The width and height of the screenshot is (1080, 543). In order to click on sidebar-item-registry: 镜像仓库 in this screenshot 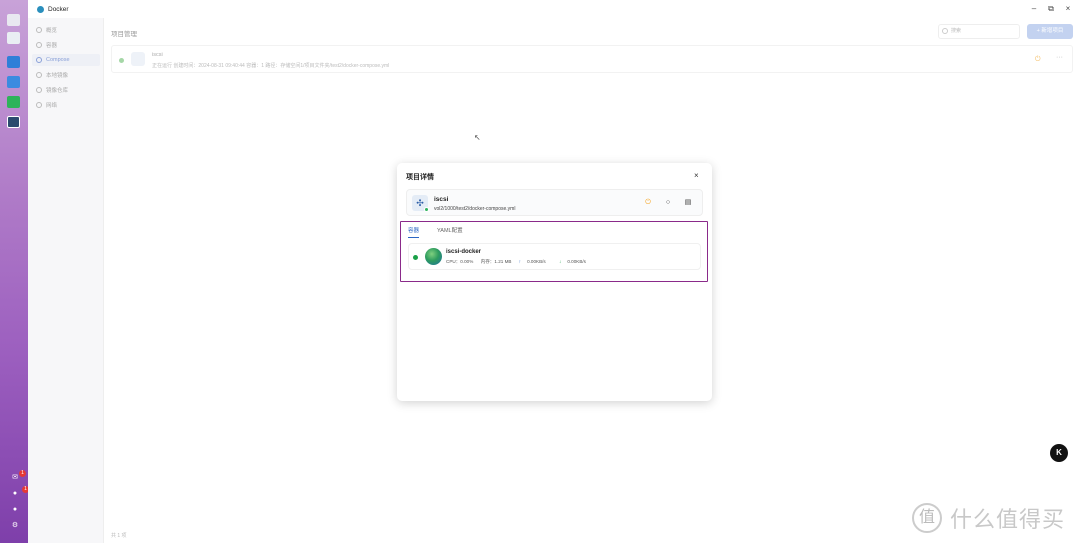, I will do `click(66, 90)`.